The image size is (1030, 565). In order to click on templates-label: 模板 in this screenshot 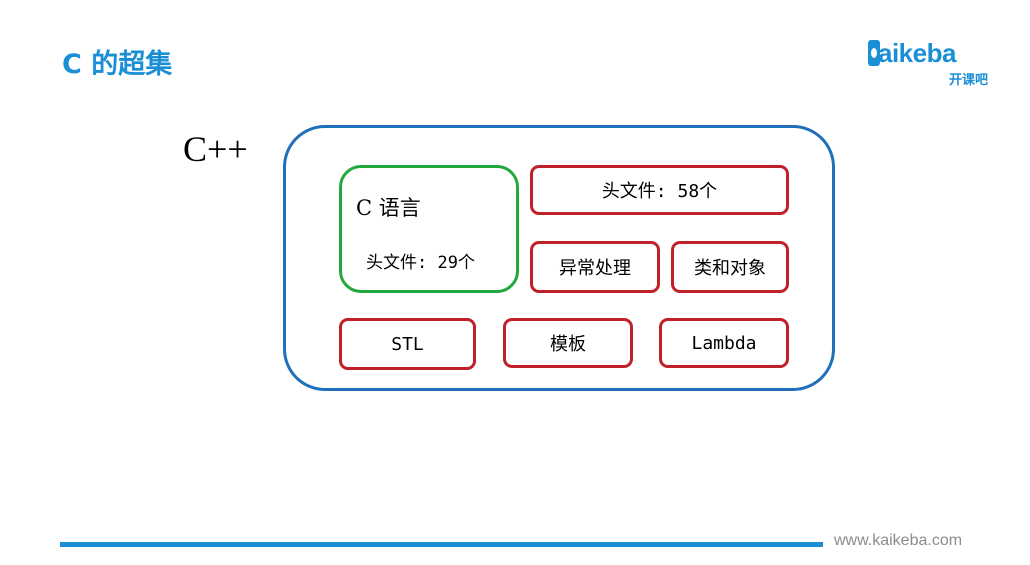, I will do `click(568, 344)`.